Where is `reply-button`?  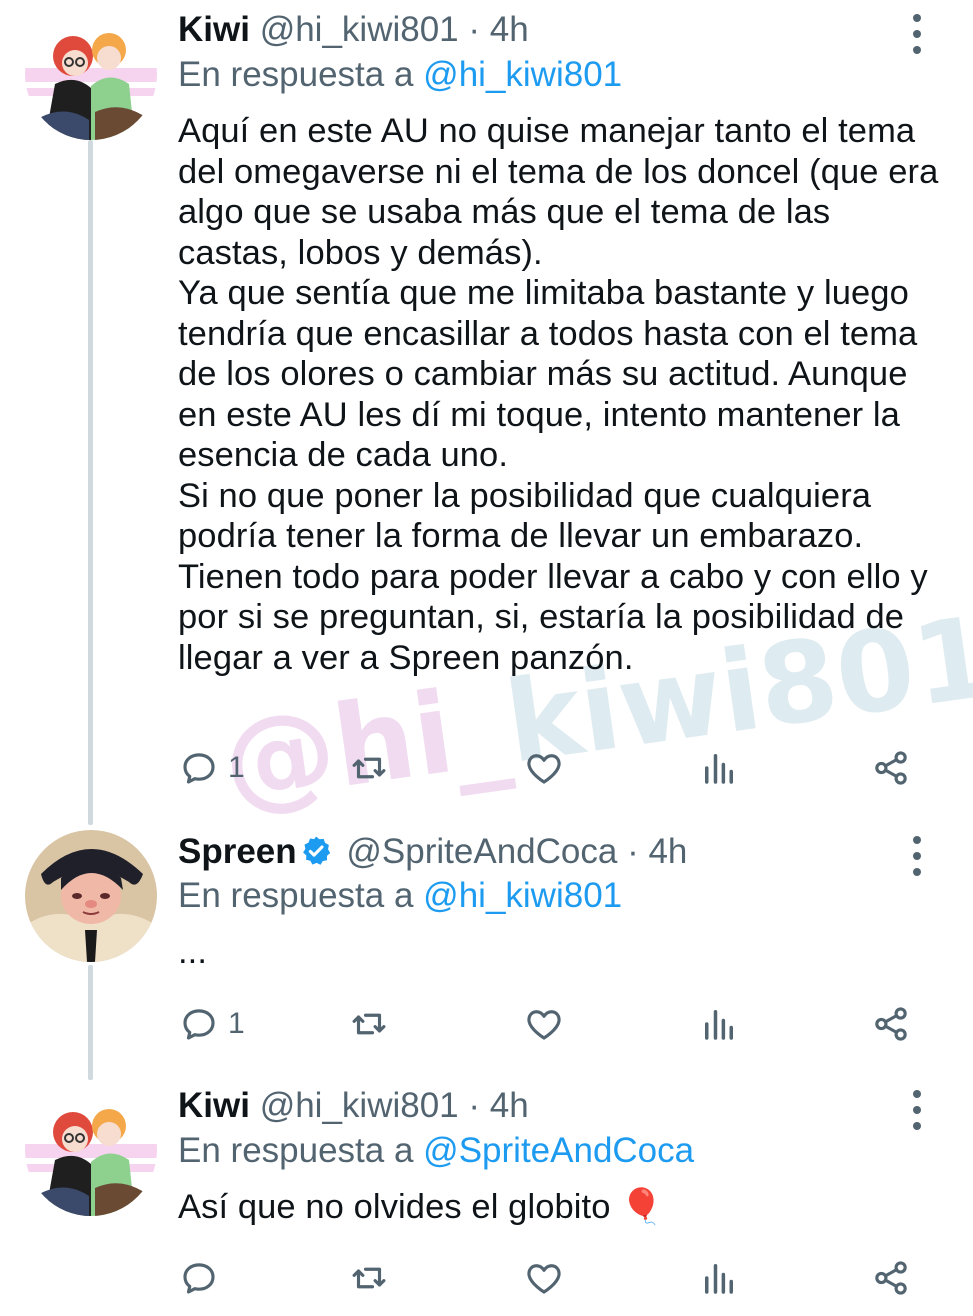 reply-button is located at coordinates (203, 1278).